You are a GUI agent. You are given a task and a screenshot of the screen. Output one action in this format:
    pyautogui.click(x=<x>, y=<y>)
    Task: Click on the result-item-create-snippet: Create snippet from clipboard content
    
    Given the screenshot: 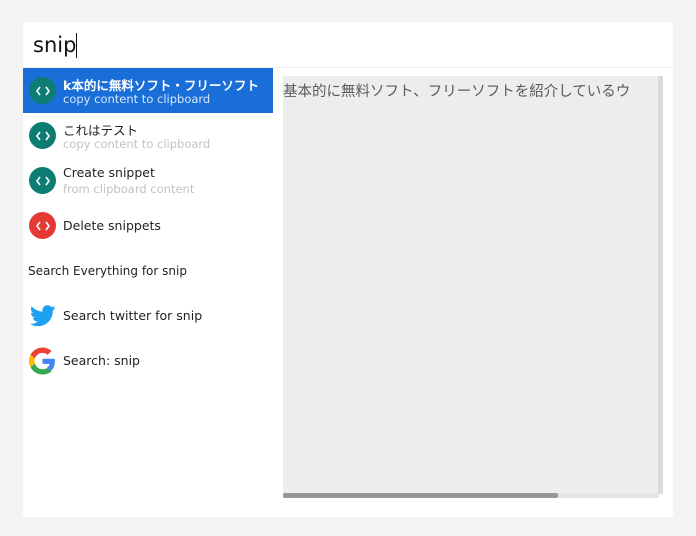 What is the action you would take?
    pyautogui.click(x=148, y=180)
    